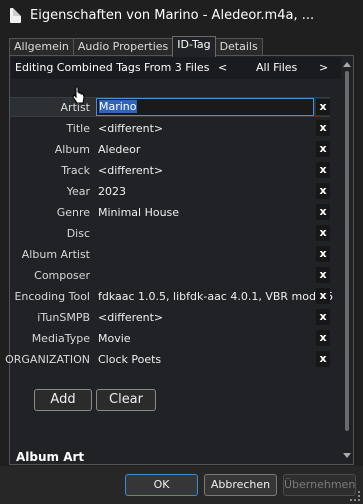  What do you see at coordinates (276, 67) in the screenshot?
I see `file-selector: All Files` at bounding box center [276, 67].